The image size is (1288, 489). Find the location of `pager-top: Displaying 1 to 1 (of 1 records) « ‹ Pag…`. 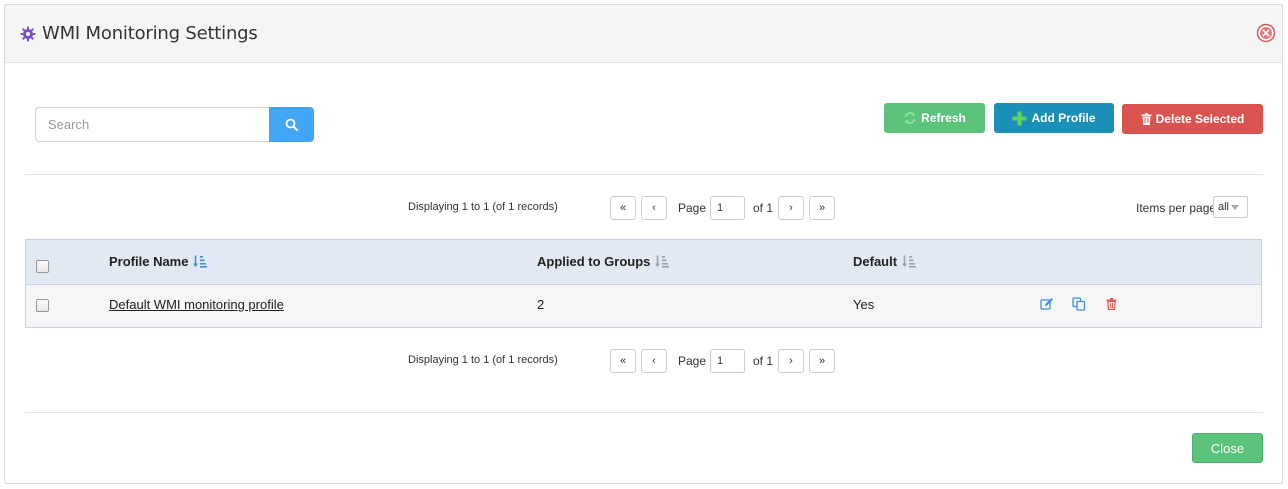

pager-top: Displaying 1 to 1 (of 1 records) « ‹ Pag… is located at coordinates (643, 208).